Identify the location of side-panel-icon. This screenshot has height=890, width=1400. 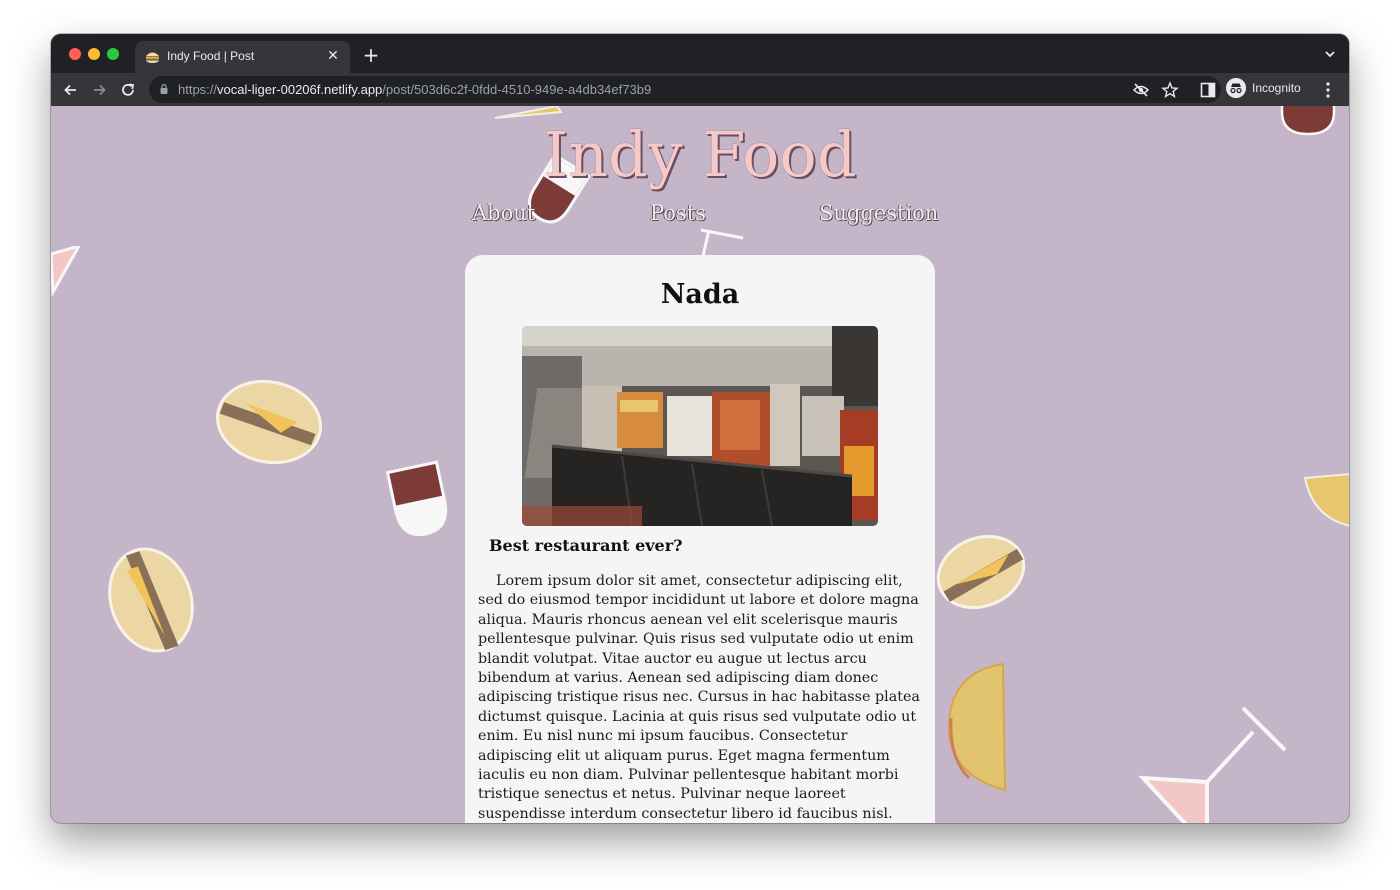
(1208, 90).